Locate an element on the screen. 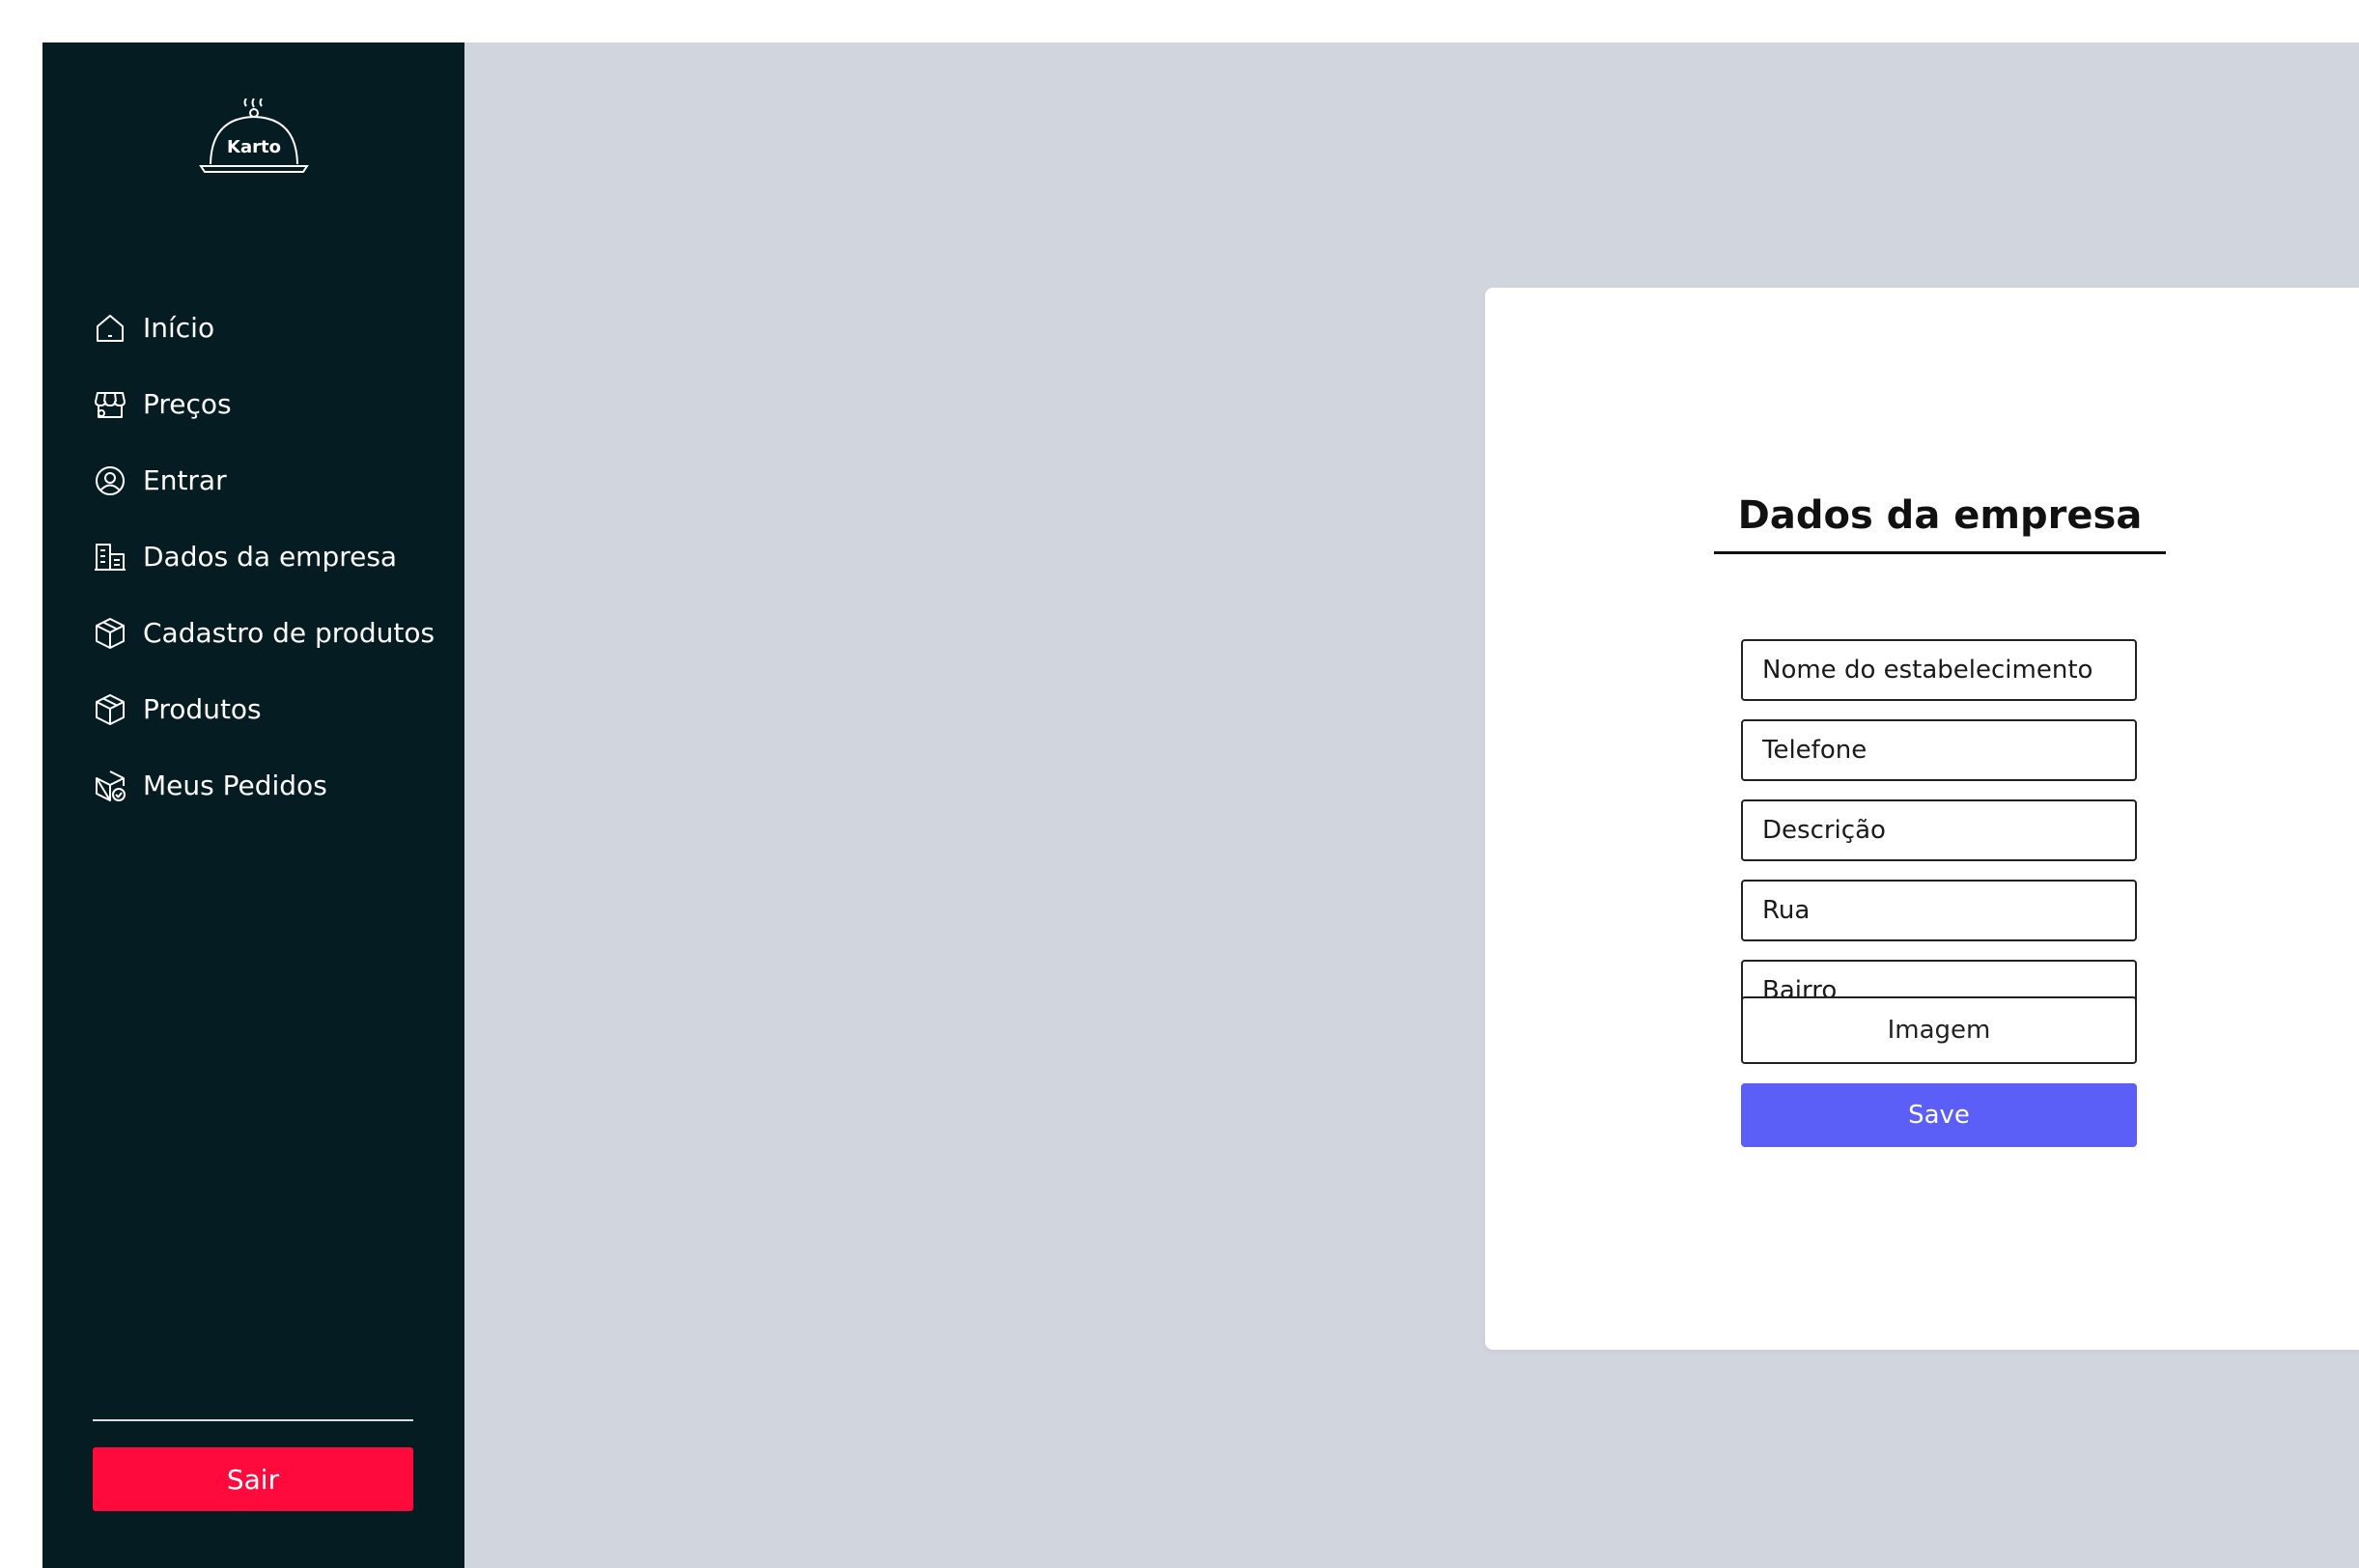 This screenshot has width=2359, height=1568. cloche-icon: Karto is located at coordinates (254, 135).